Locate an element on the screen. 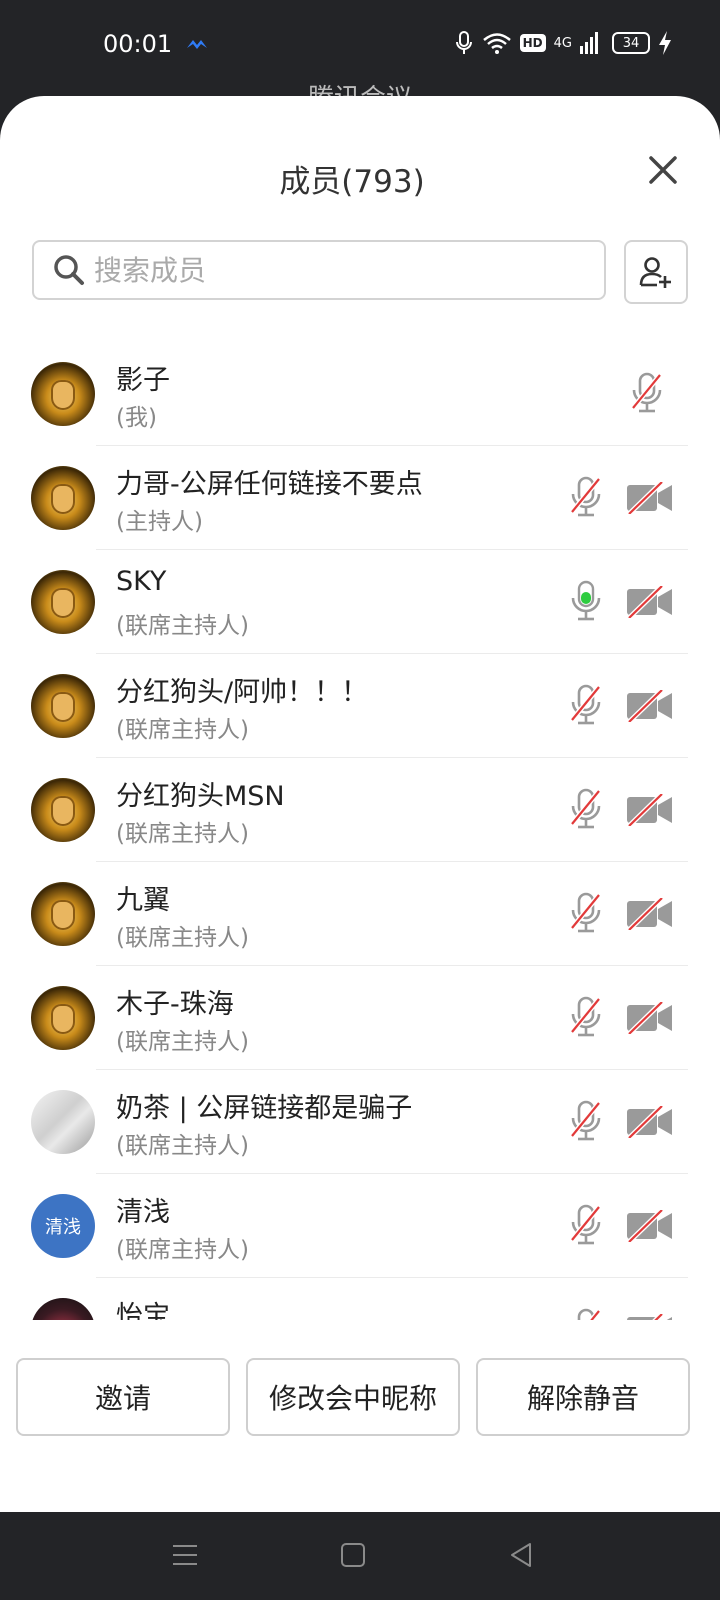 Image resolution: width=720 pixels, height=1600 pixels. member-row: SKY (联席主持人) is located at coordinates (360, 602).